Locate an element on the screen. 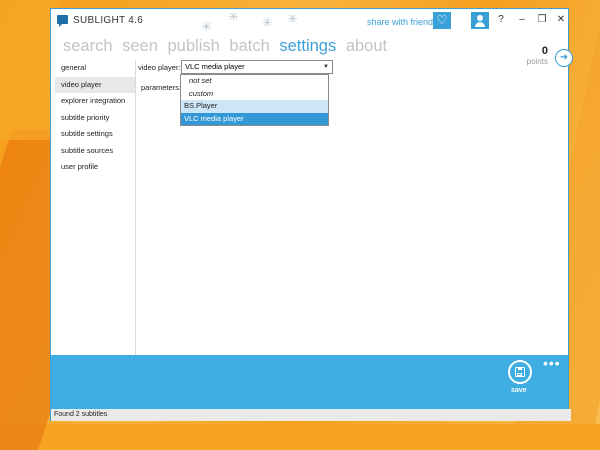 The height and width of the screenshot is (450, 600). points-label: points is located at coordinates (537, 61).